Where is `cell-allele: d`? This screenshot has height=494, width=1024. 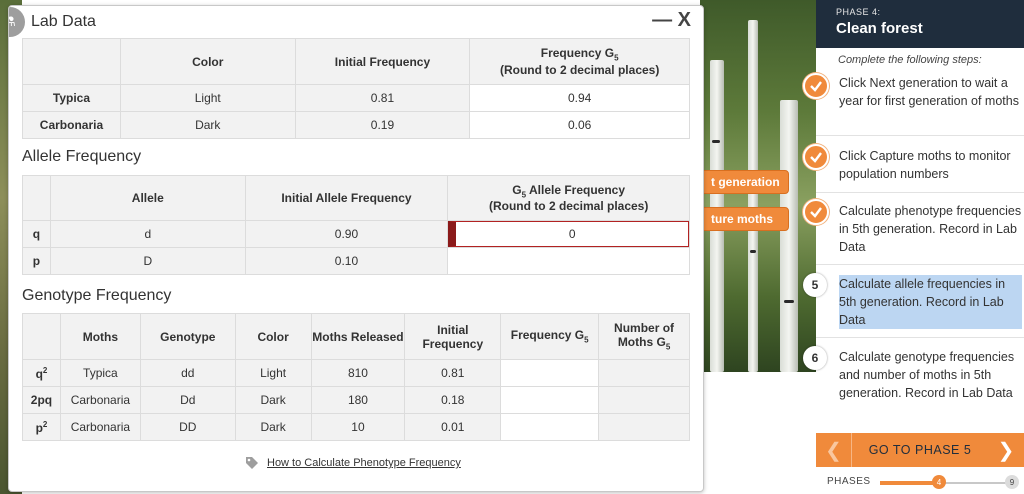 cell-allele: d is located at coordinates (147, 234).